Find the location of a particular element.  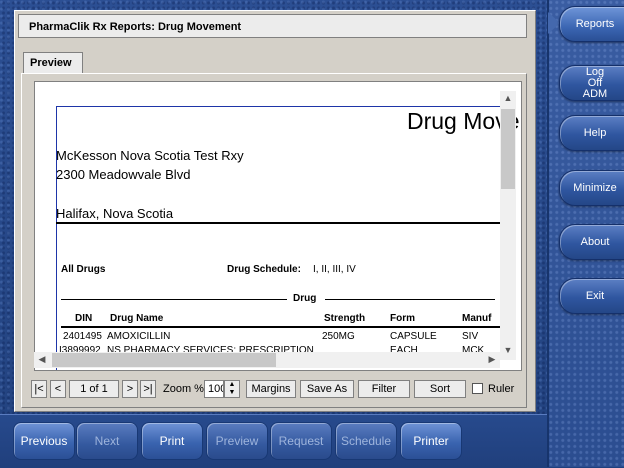

section-heading: Drug is located at coordinates (305, 298).